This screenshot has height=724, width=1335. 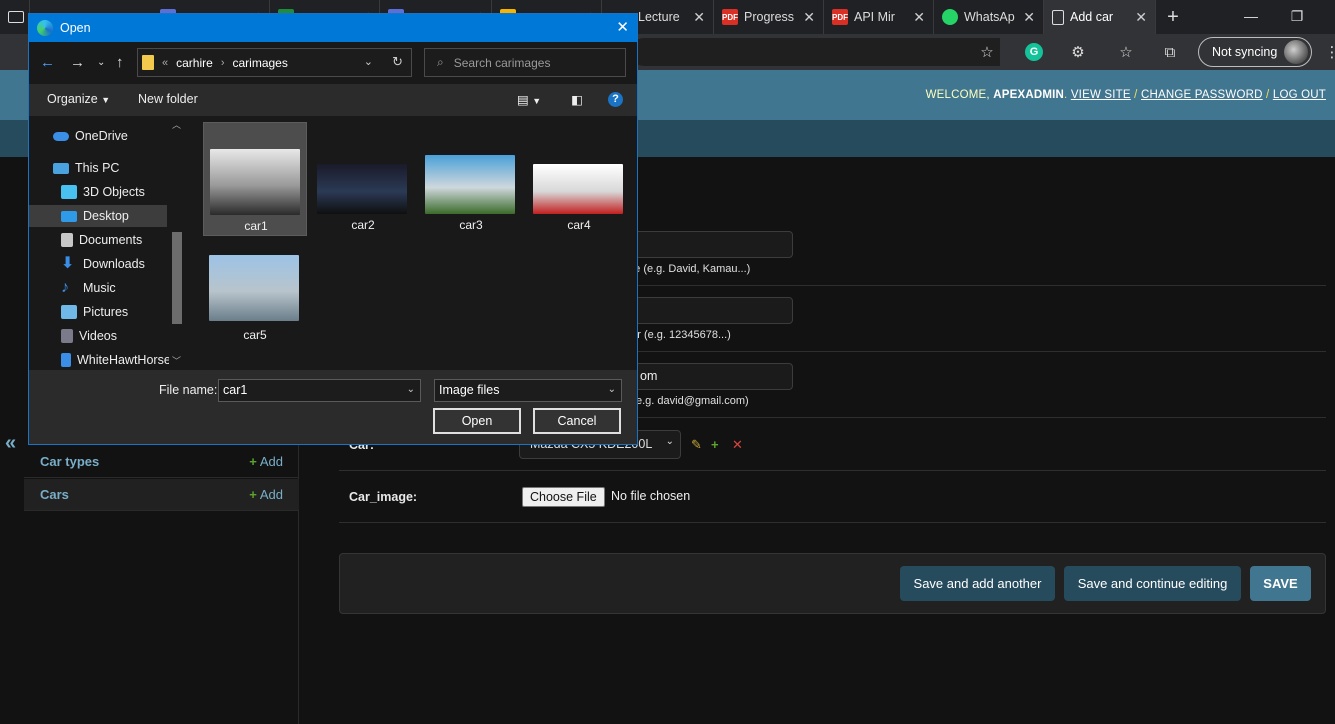 I want to click on nav-item-documents: Documents, so click(x=98, y=240).